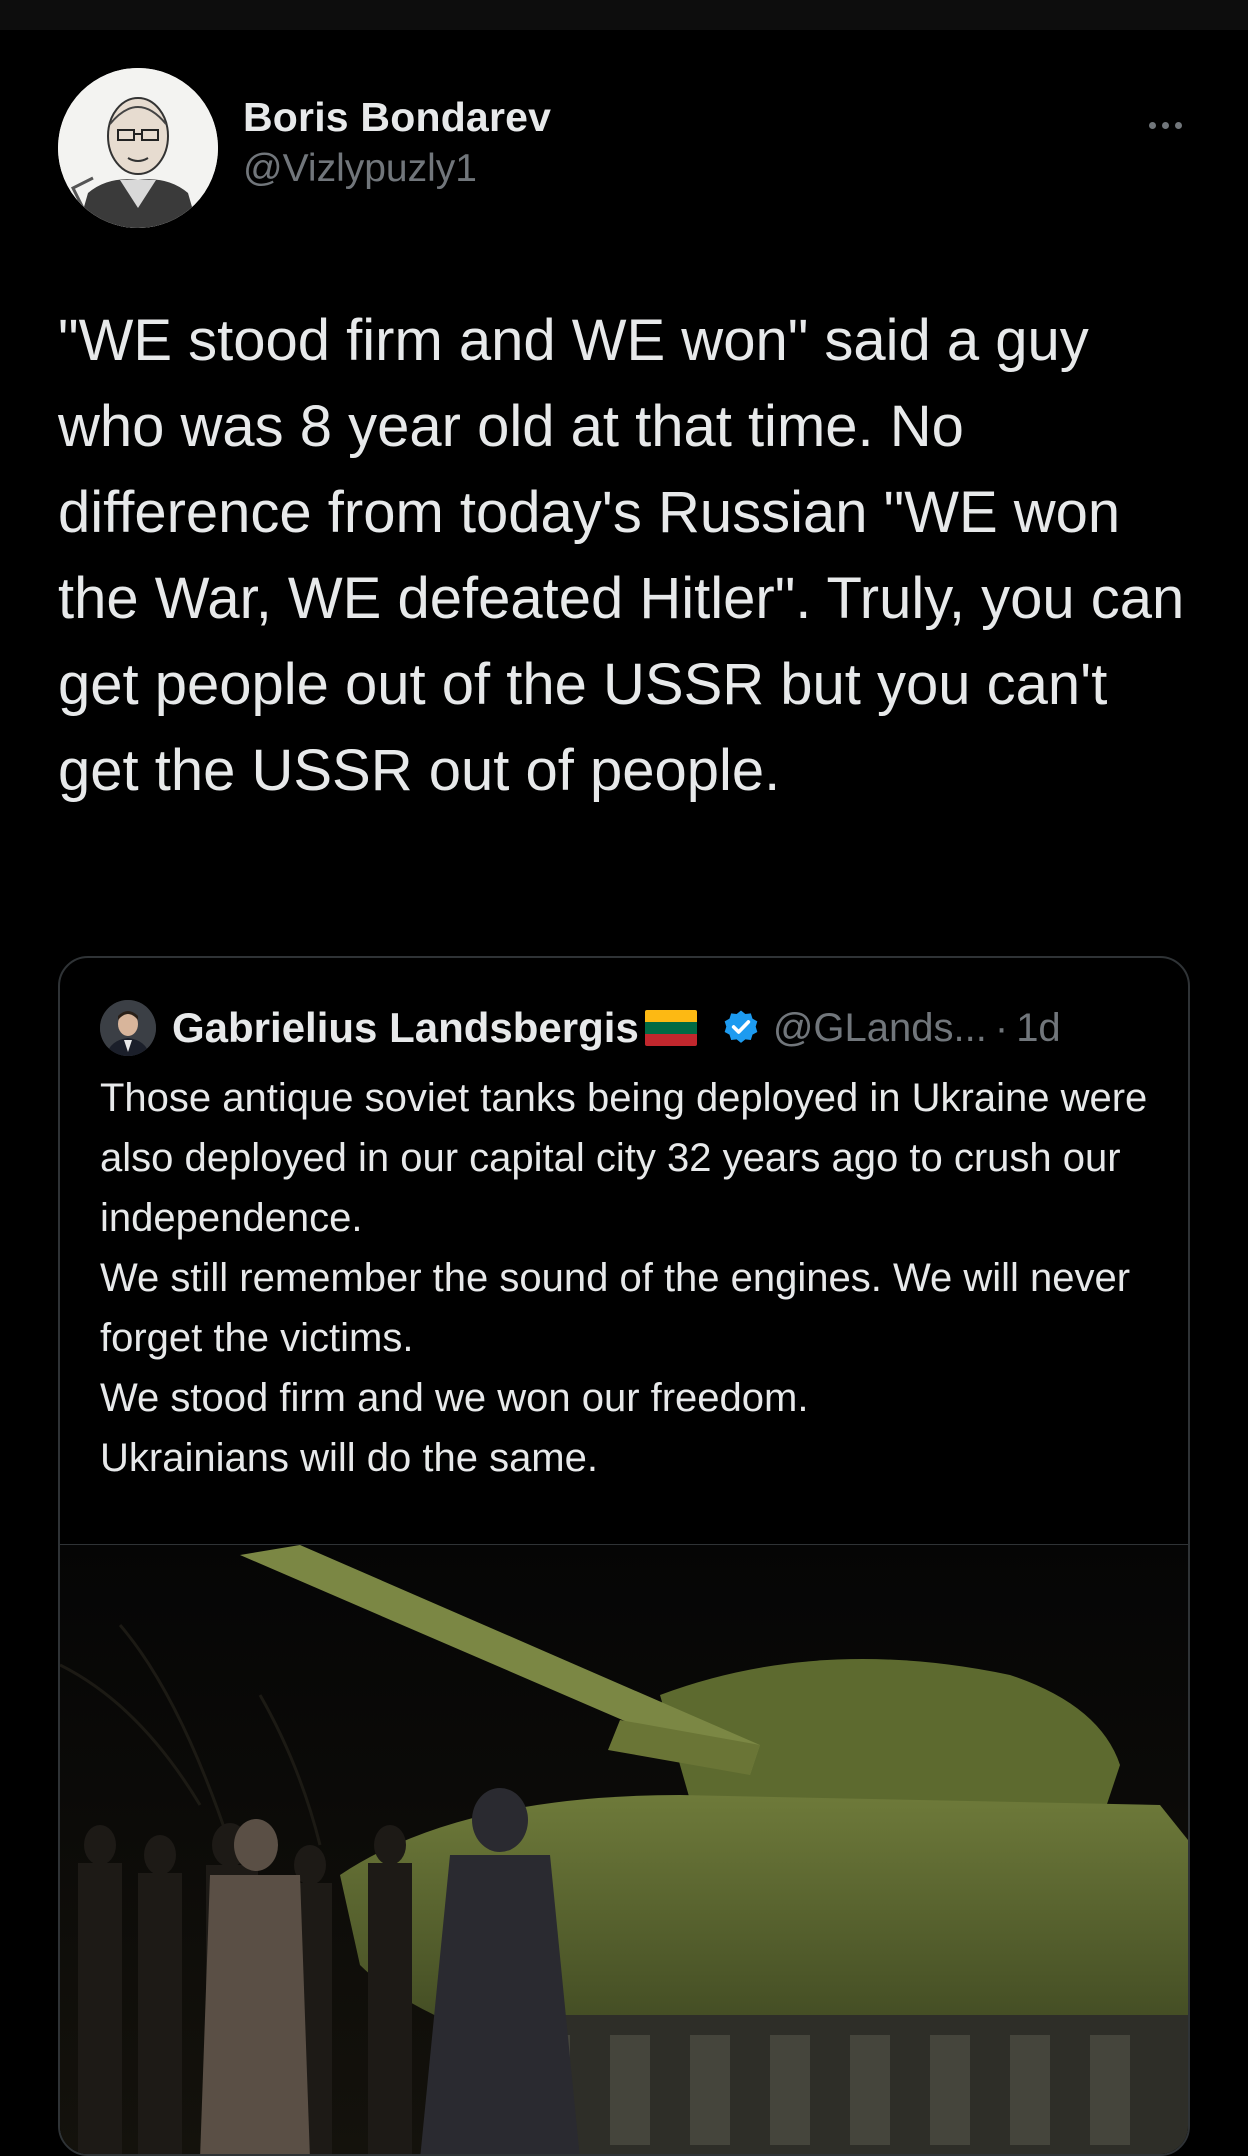  What do you see at coordinates (397, 142) in the screenshot?
I see `author-info: Boris Bondarev @Vizlypuzly1` at bounding box center [397, 142].